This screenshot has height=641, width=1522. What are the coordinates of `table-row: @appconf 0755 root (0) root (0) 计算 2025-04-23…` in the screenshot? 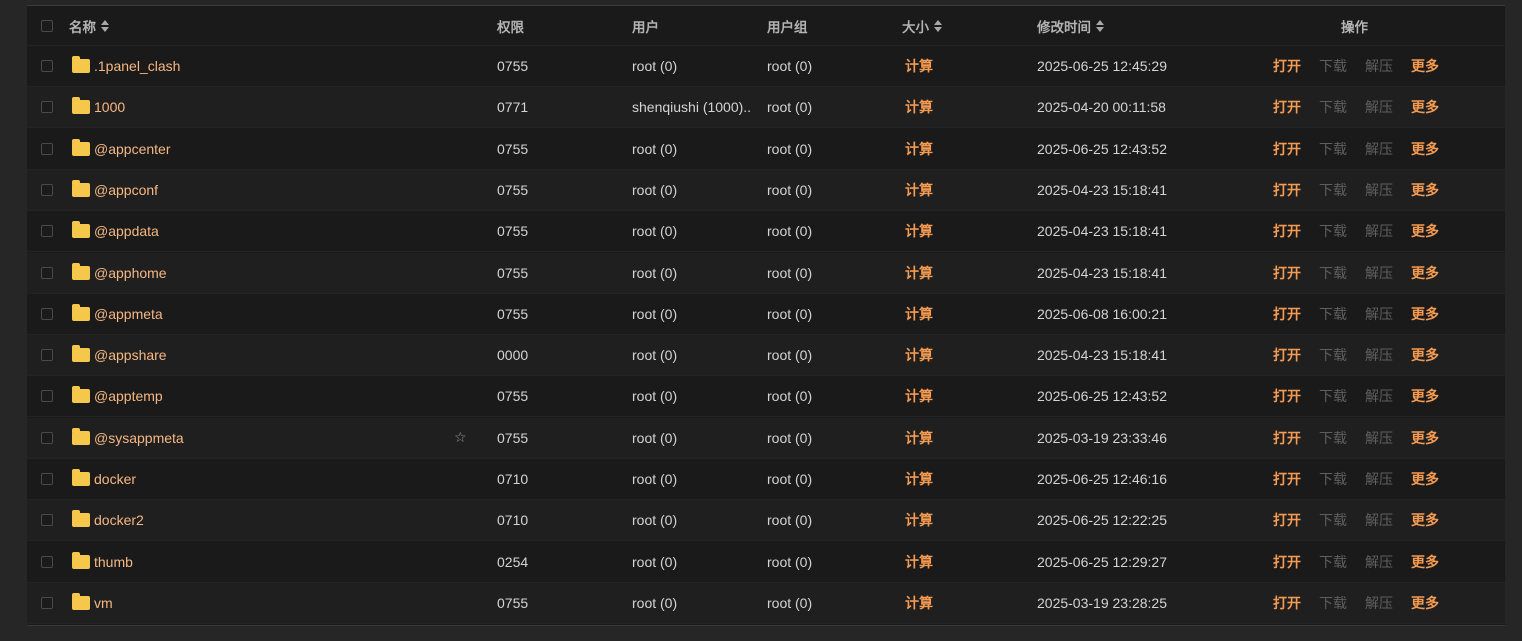 It's located at (766, 190).